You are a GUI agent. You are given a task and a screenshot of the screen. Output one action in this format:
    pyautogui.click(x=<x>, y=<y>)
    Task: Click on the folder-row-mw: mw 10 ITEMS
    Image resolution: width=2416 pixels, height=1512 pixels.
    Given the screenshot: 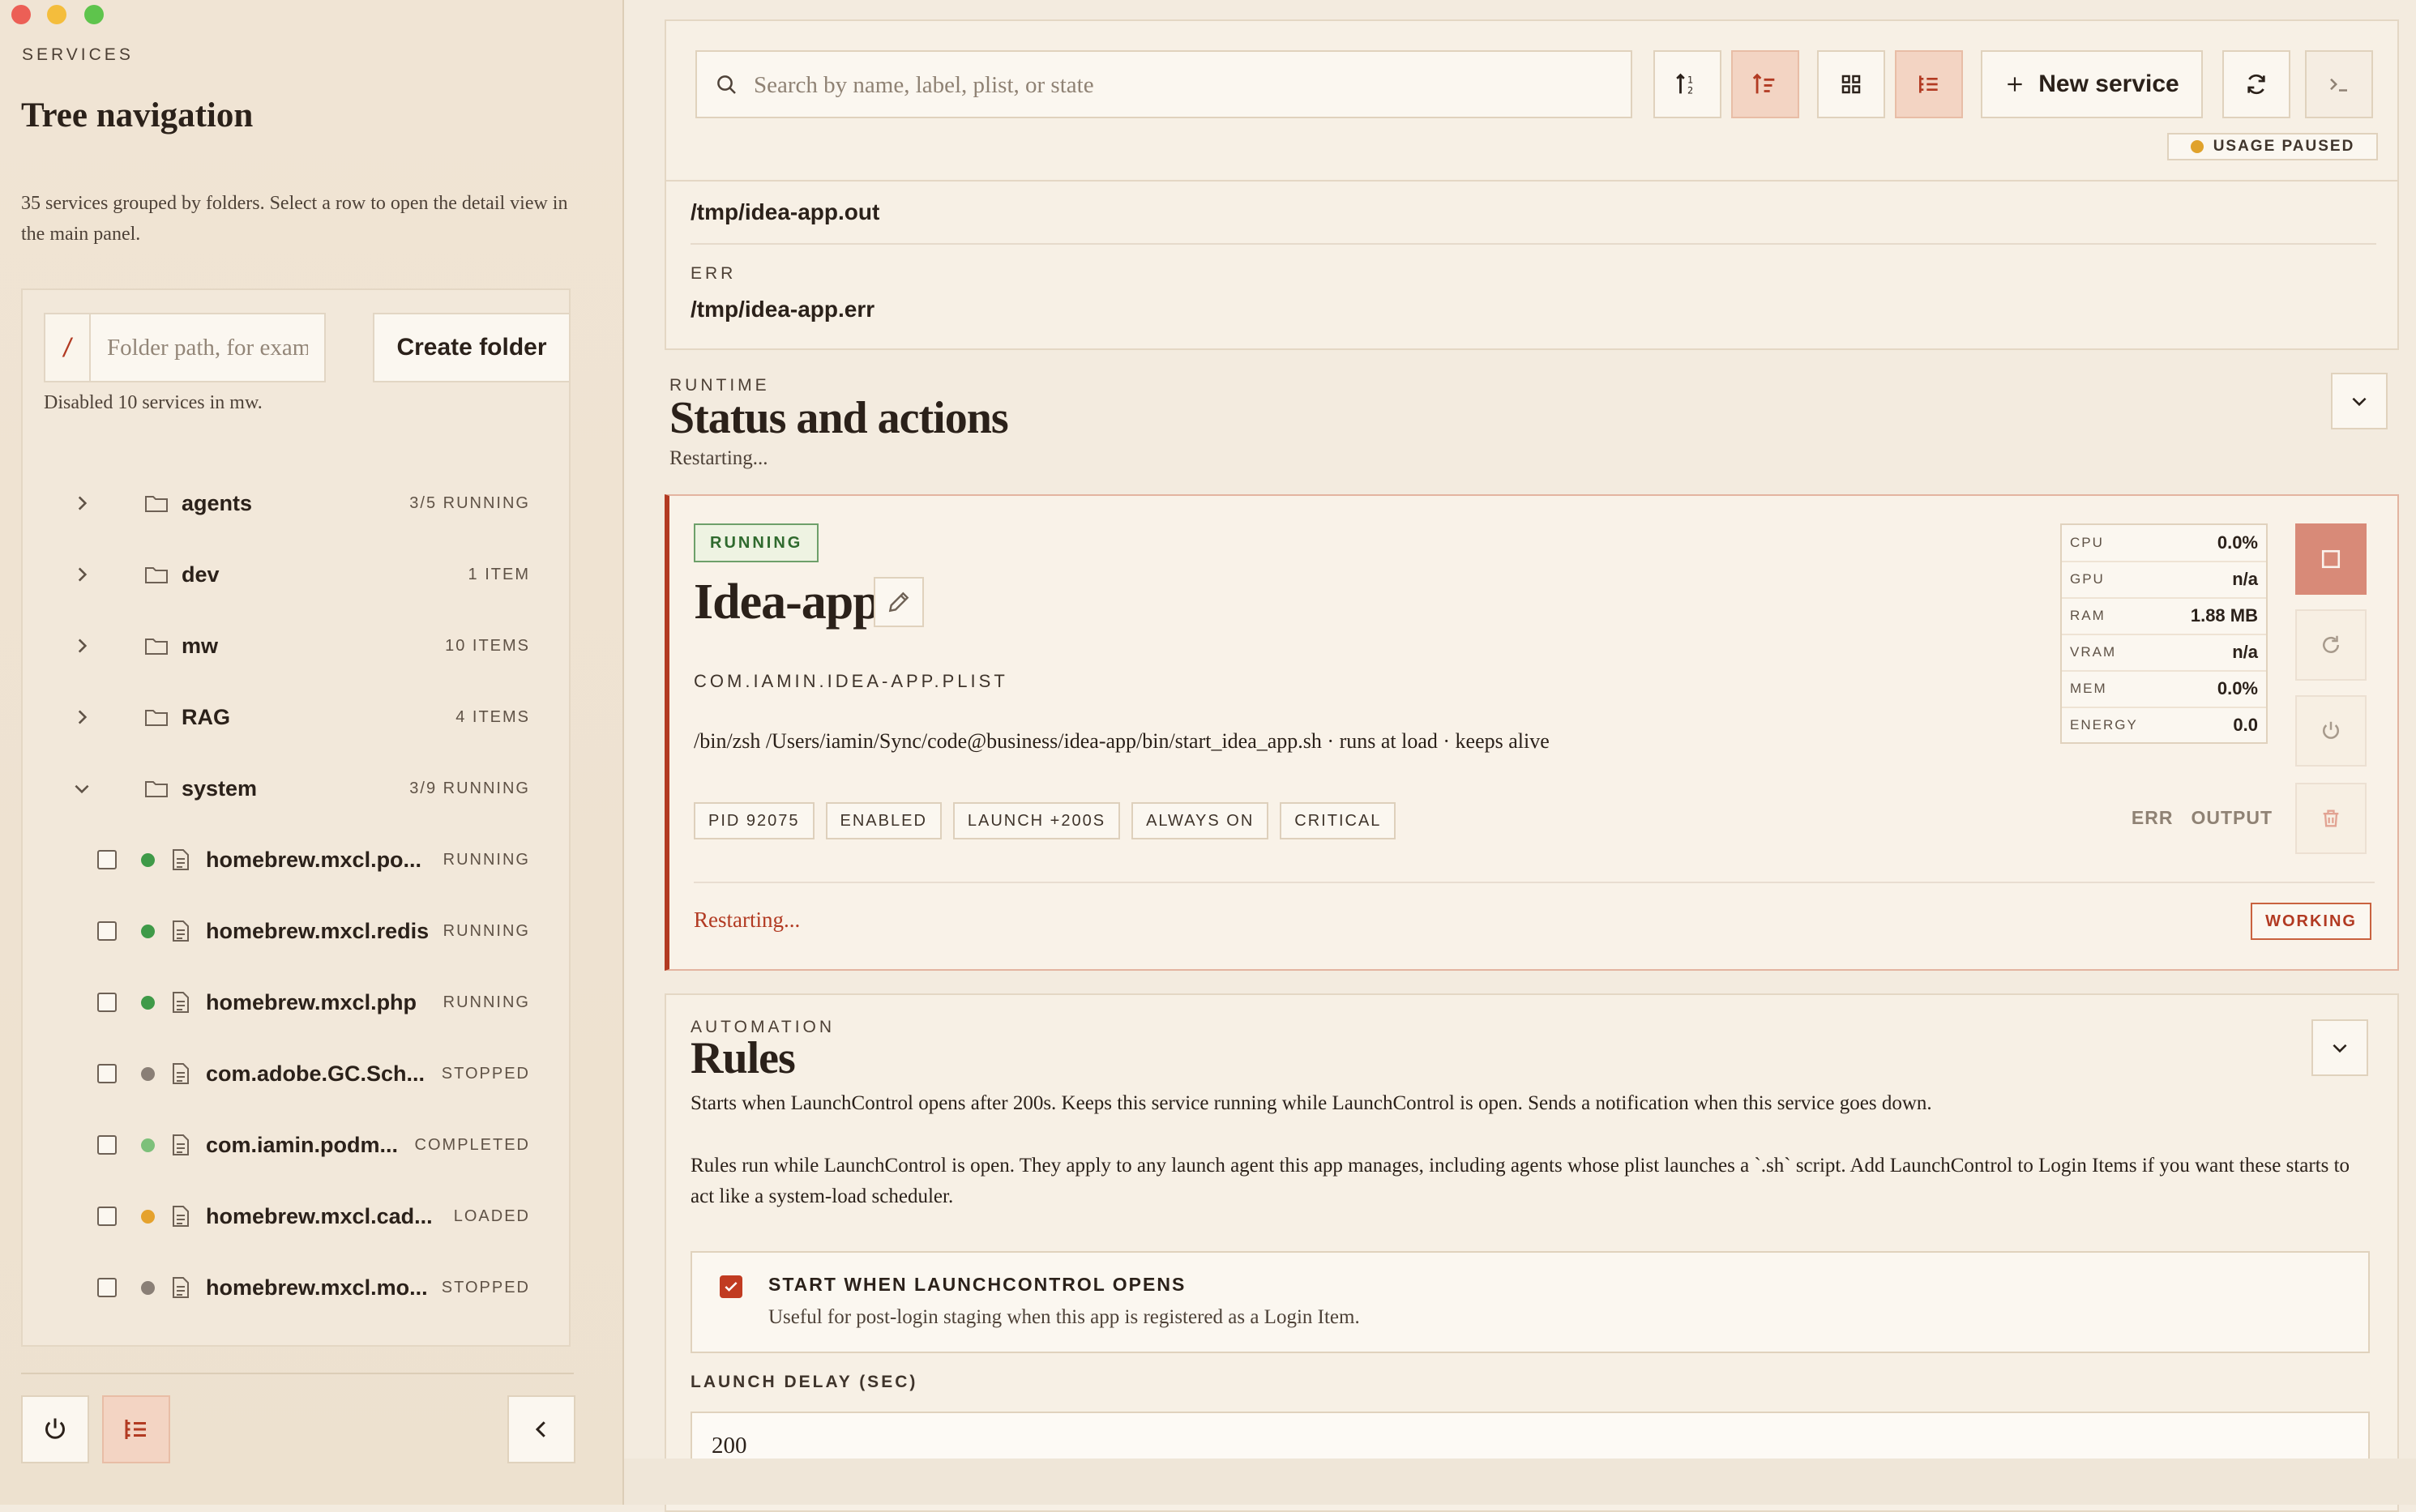 What is the action you would take?
    pyautogui.click(x=296, y=645)
    